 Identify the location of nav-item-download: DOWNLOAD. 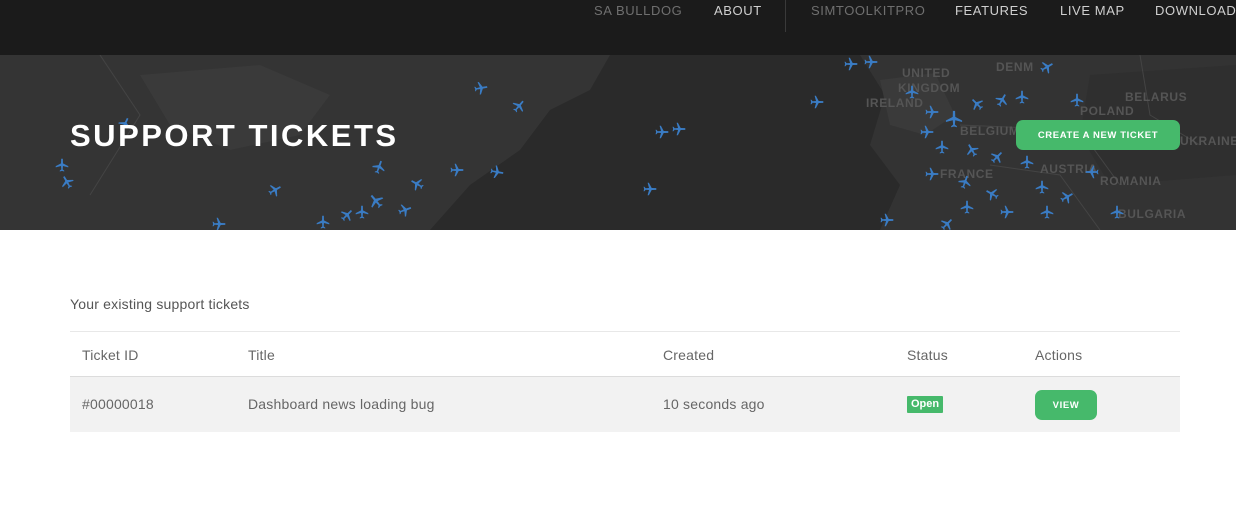
(1195, 10).